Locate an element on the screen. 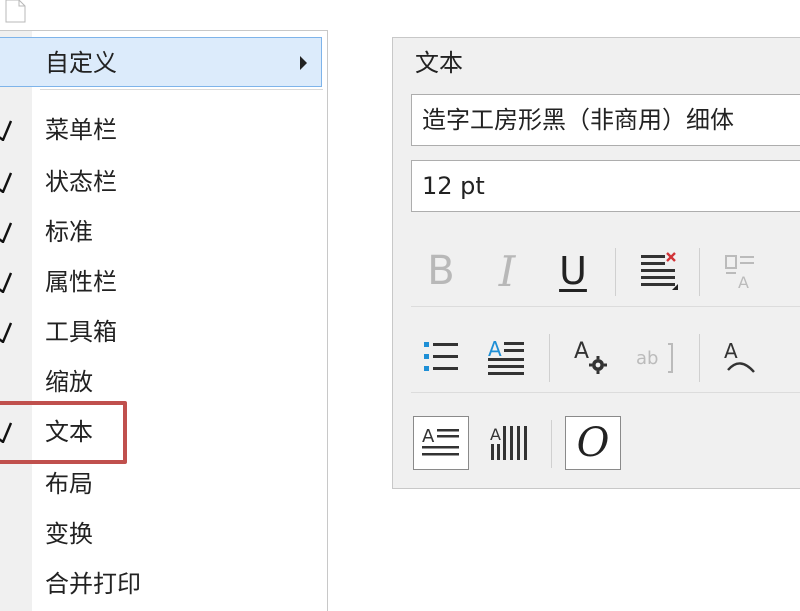 This screenshot has height=611, width=800. italic-button: I is located at coordinates (507, 271).